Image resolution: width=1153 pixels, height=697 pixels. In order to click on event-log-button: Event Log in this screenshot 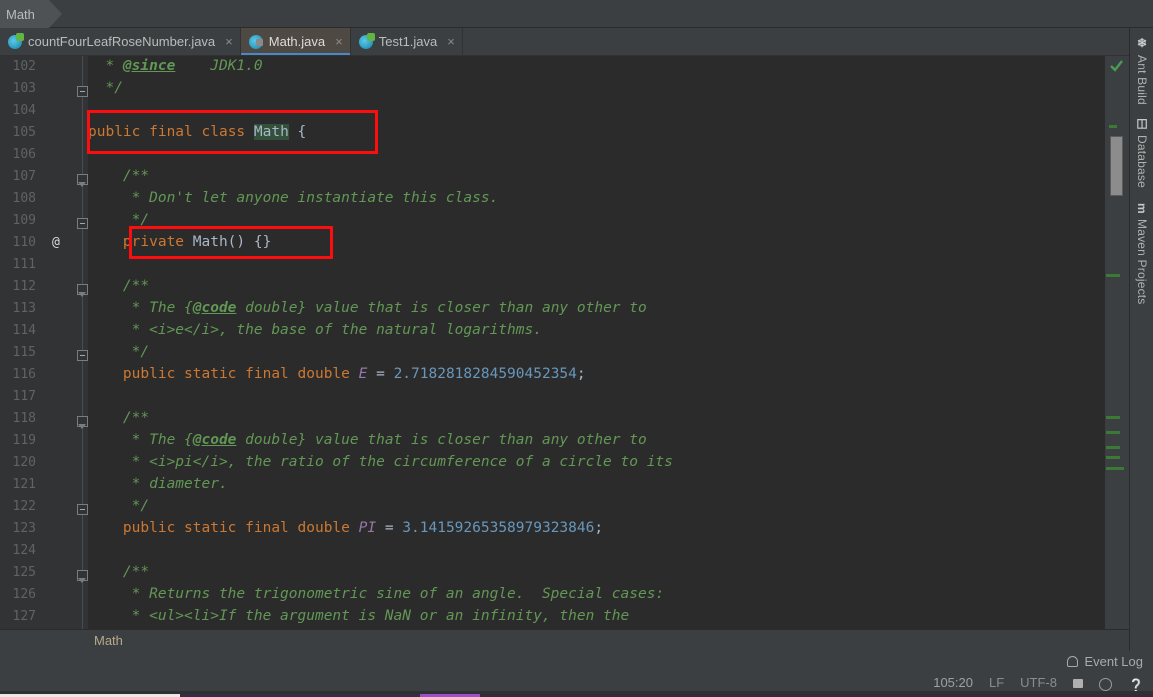, I will do `click(1105, 661)`.